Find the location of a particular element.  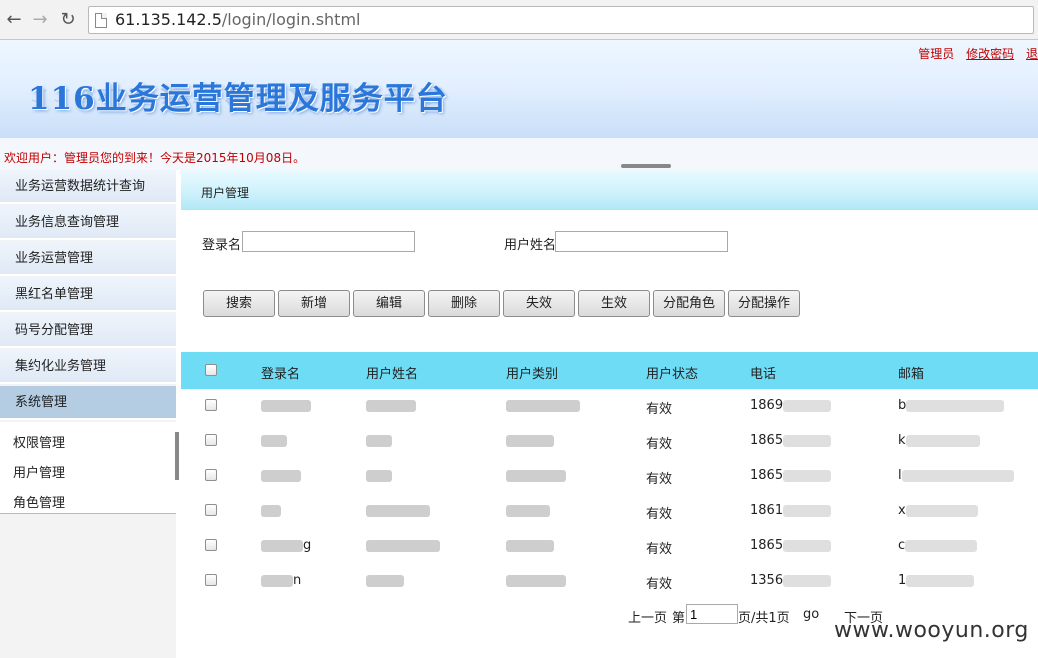

table-row: 有效 1861 x is located at coordinates (609, 511).